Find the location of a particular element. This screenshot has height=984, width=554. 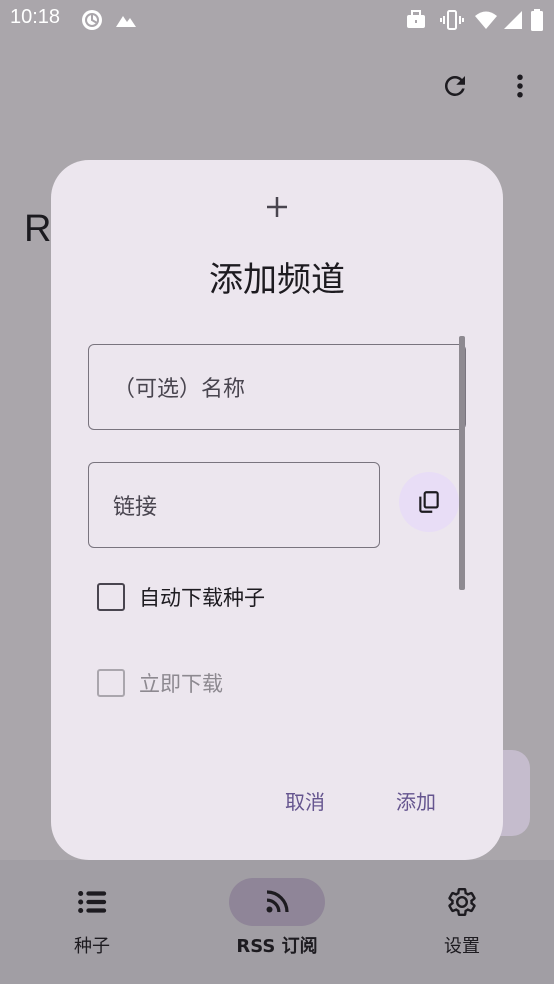

paste-button is located at coordinates (429, 502).